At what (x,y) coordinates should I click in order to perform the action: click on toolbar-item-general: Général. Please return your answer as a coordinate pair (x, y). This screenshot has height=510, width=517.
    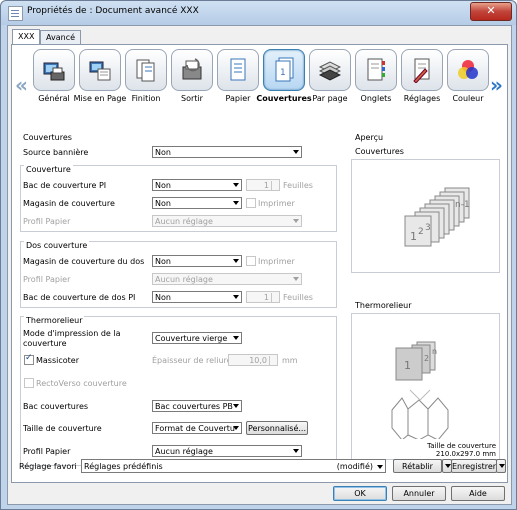
    Looking at the image, I should click on (54, 76).